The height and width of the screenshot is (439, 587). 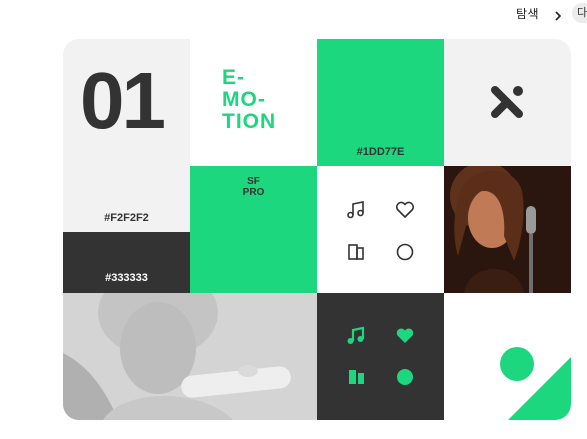 What do you see at coordinates (126, 278) in the screenshot?
I see `dark-swatch-label: #333333` at bounding box center [126, 278].